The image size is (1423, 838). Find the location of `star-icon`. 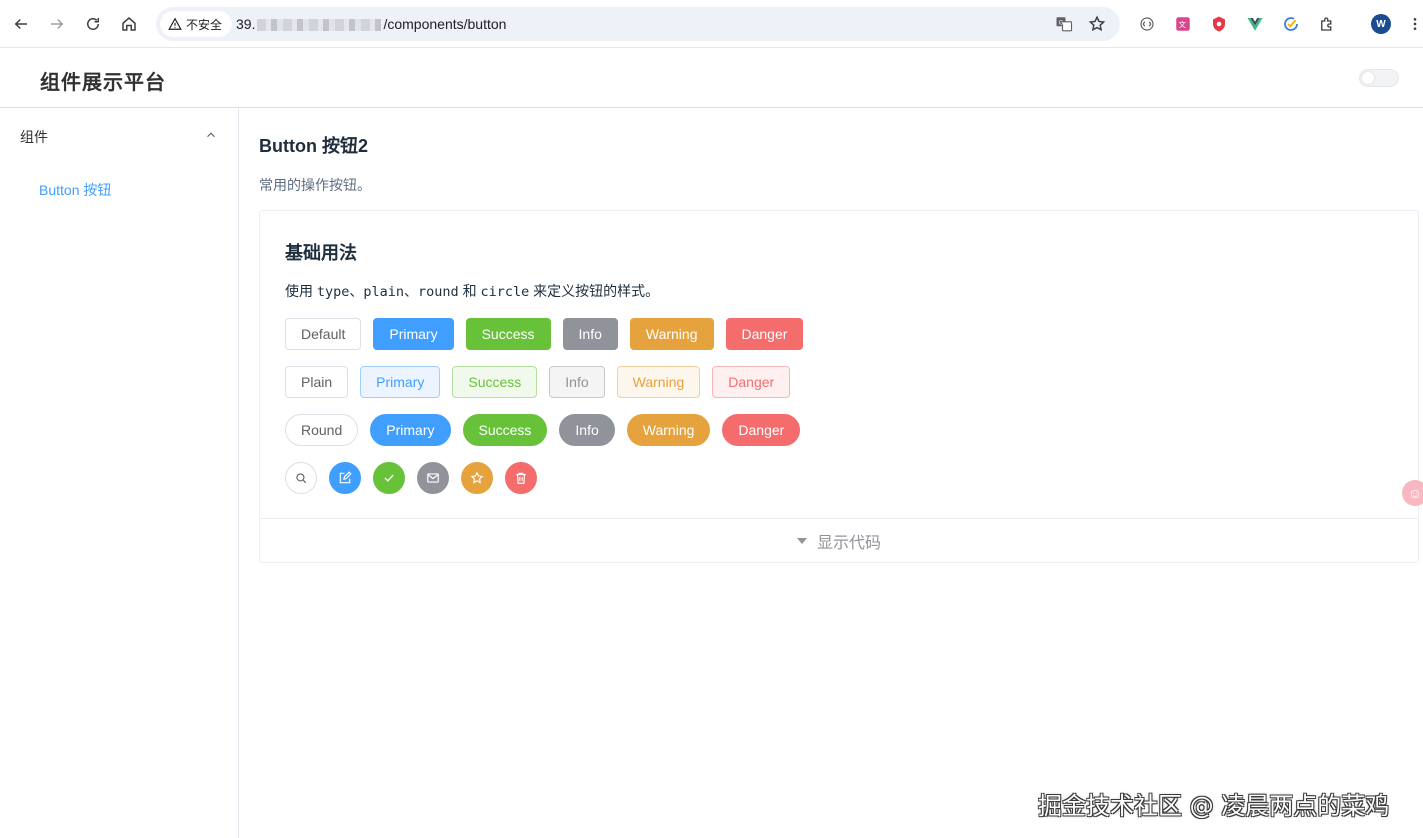

star-icon is located at coordinates (477, 477).